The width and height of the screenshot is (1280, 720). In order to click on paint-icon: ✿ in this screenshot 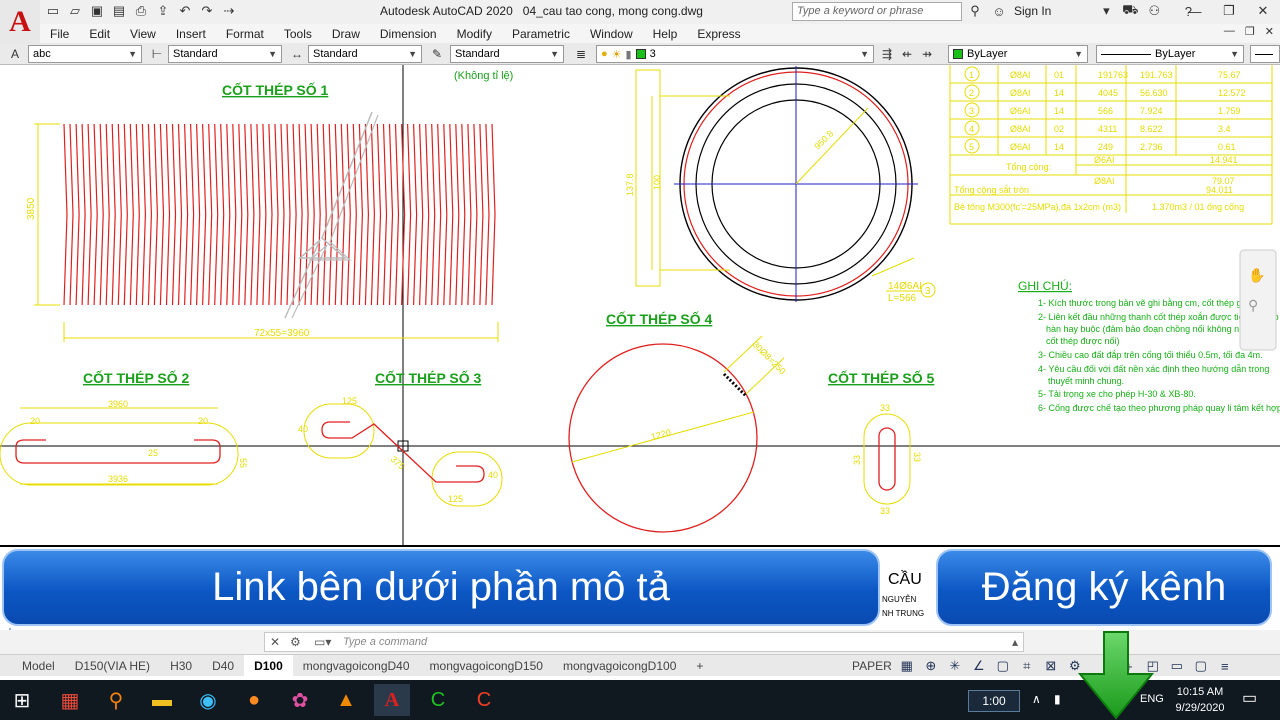, I will do `click(300, 700)`.